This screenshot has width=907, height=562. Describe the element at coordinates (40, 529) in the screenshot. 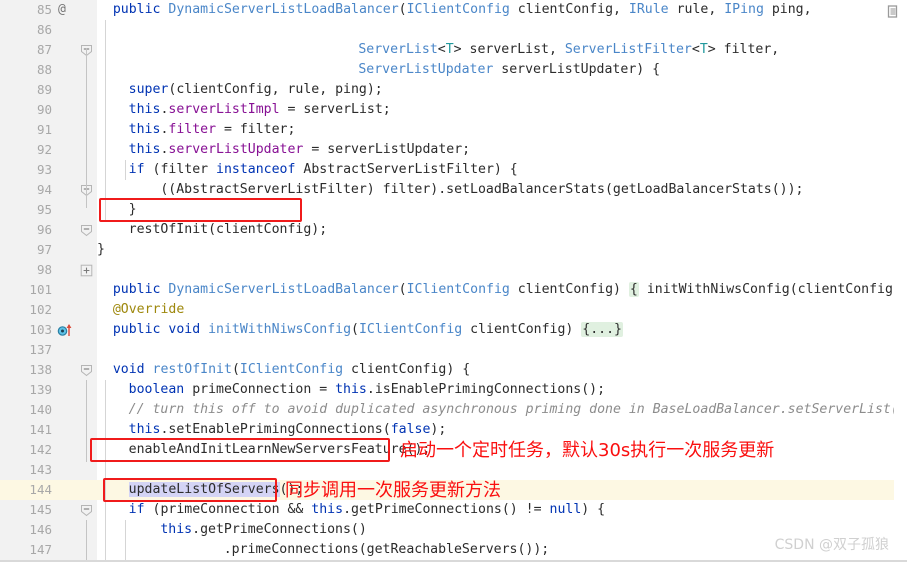

I see `line-number: 146` at that location.